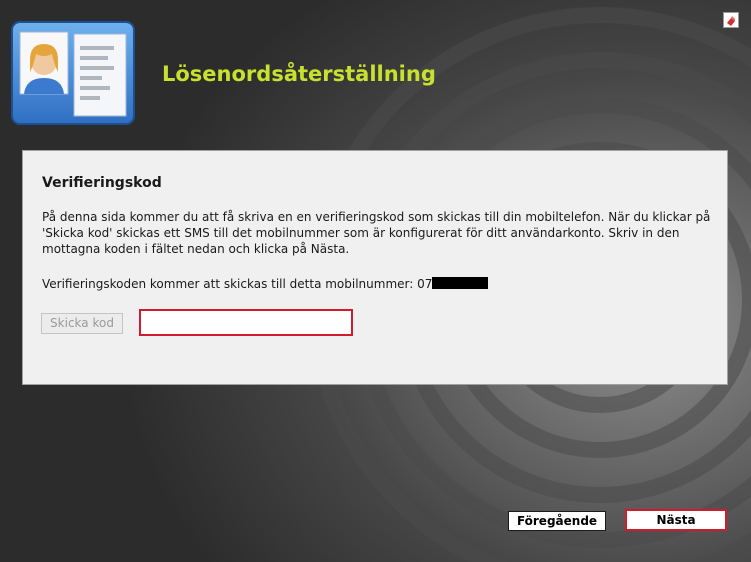 This screenshot has width=751, height=562. Describe the element at coordinates (102, 183) in the screenshot. I see `panel-heading: Verifieringskod` at that location.